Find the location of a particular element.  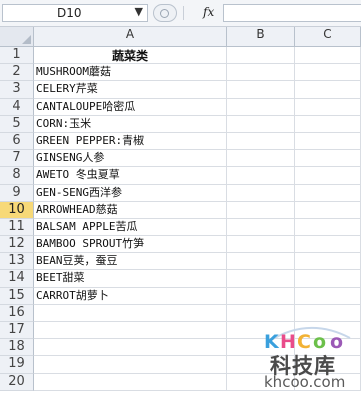

name-box: D10 ▼ is located at coordinates (75, 13).